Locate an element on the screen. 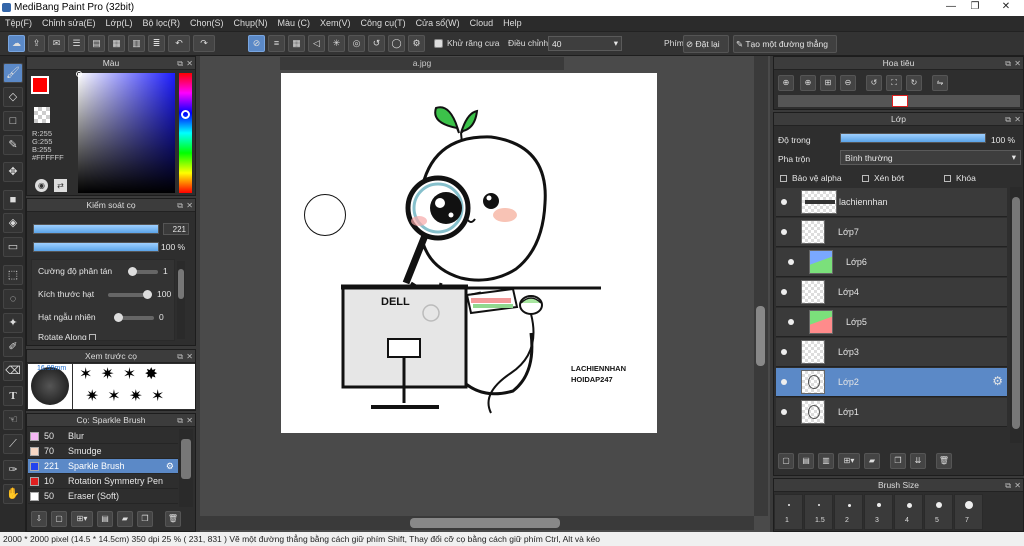 This screenshot has width=1024, height=546. circle-snap-icon: ◎ is located at coordinates (356, 43).